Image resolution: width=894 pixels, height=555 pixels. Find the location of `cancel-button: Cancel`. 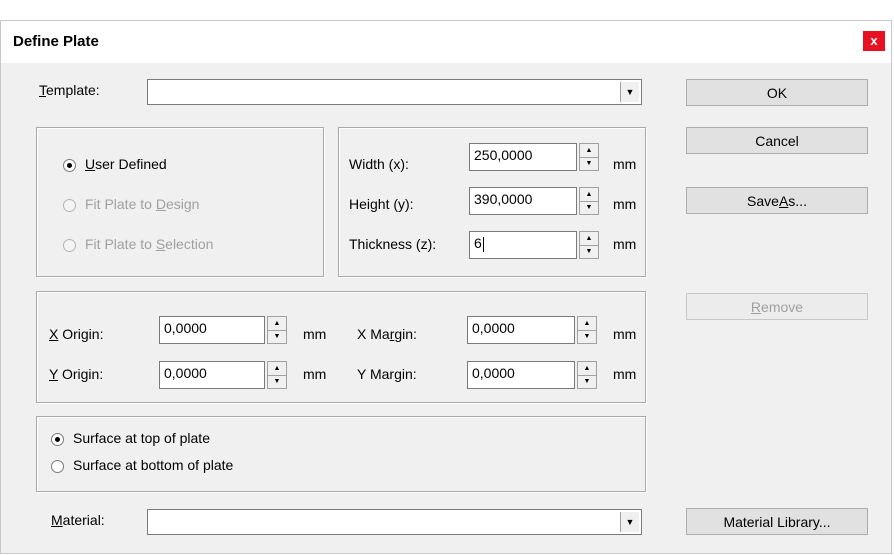

cancel-button: Cancel is located at coordinates (777, 140).